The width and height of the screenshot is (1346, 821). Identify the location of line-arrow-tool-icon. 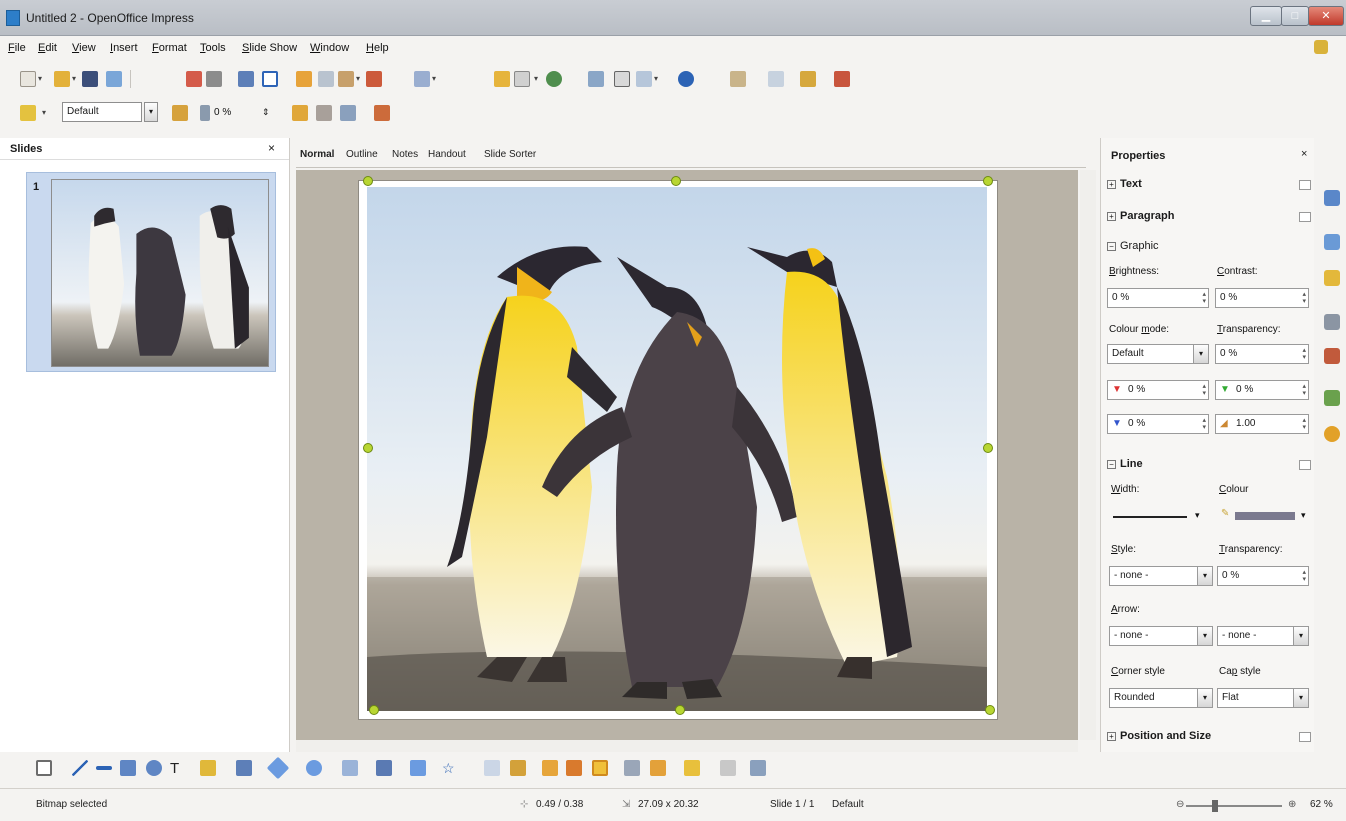
(104, 768).